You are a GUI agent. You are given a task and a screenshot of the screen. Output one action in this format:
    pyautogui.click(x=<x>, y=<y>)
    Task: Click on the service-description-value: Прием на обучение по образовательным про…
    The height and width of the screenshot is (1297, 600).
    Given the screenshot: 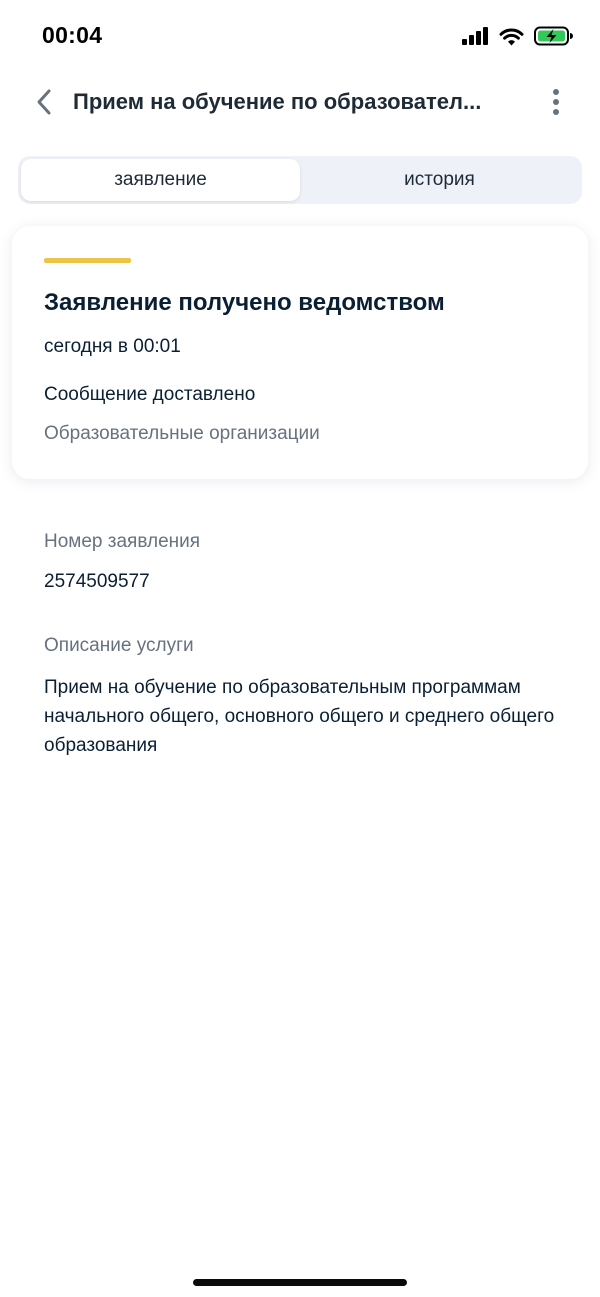 What is the action you would take?
    pyautogui.click(x=299, y=716)
    